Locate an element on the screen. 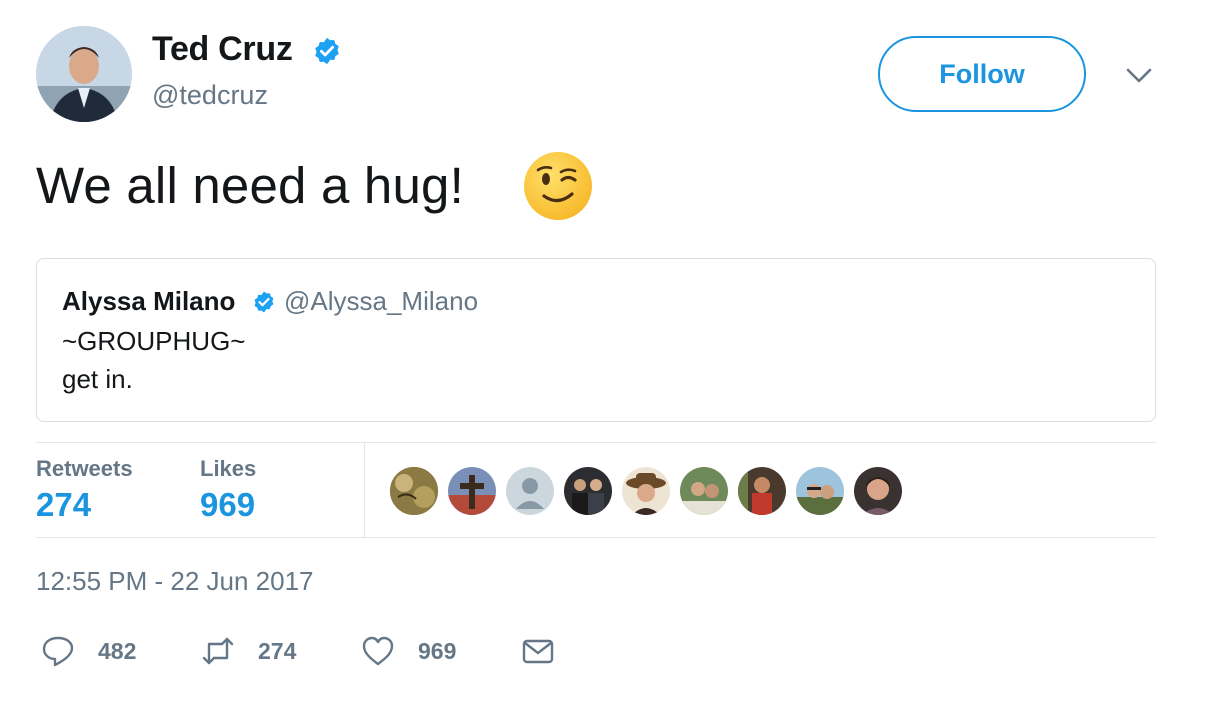  envelope-icon is located at coordinates (538, 651).